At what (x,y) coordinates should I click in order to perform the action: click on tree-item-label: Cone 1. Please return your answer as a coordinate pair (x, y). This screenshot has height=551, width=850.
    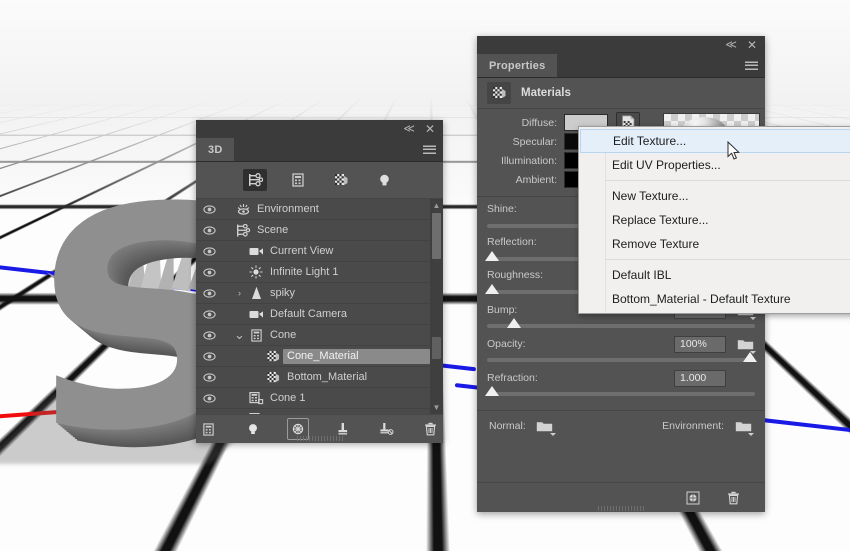
    Looking at the image, I should click on (288, 397).